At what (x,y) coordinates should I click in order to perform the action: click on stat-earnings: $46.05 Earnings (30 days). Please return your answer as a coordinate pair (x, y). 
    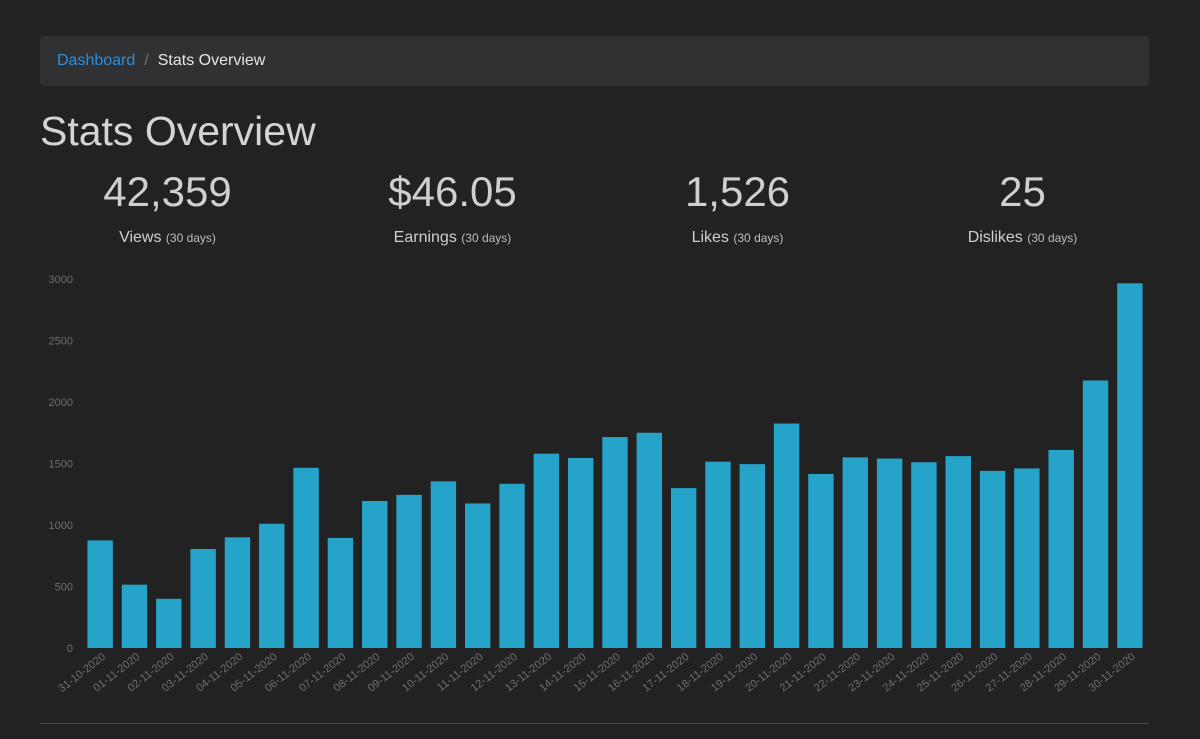
    Looking at the image, I should click on (452, 211).